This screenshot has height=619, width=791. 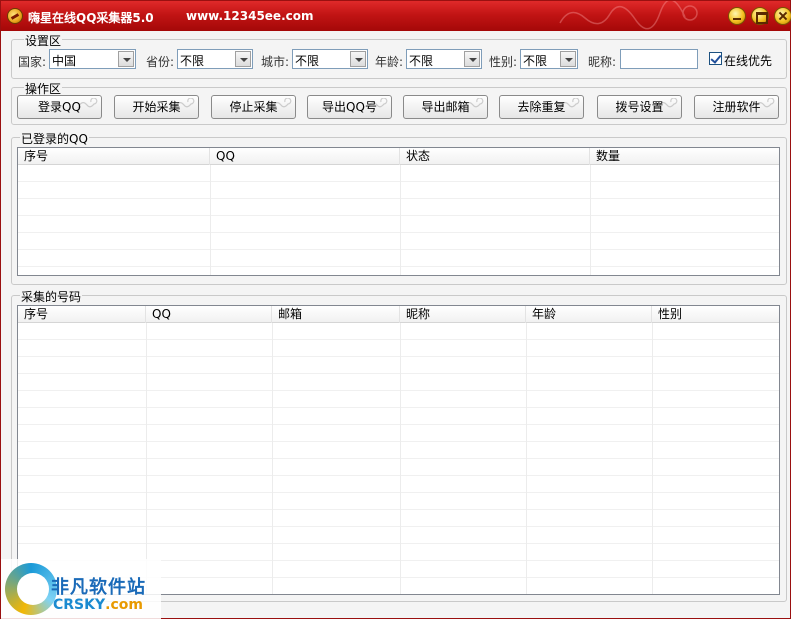 What do you see at coordinates (396, 16) in the screenshot?
I see `title-bar: 嗨星在线QQ采集器5.0 www.12345ee.com` at bounding box center [396, 16].